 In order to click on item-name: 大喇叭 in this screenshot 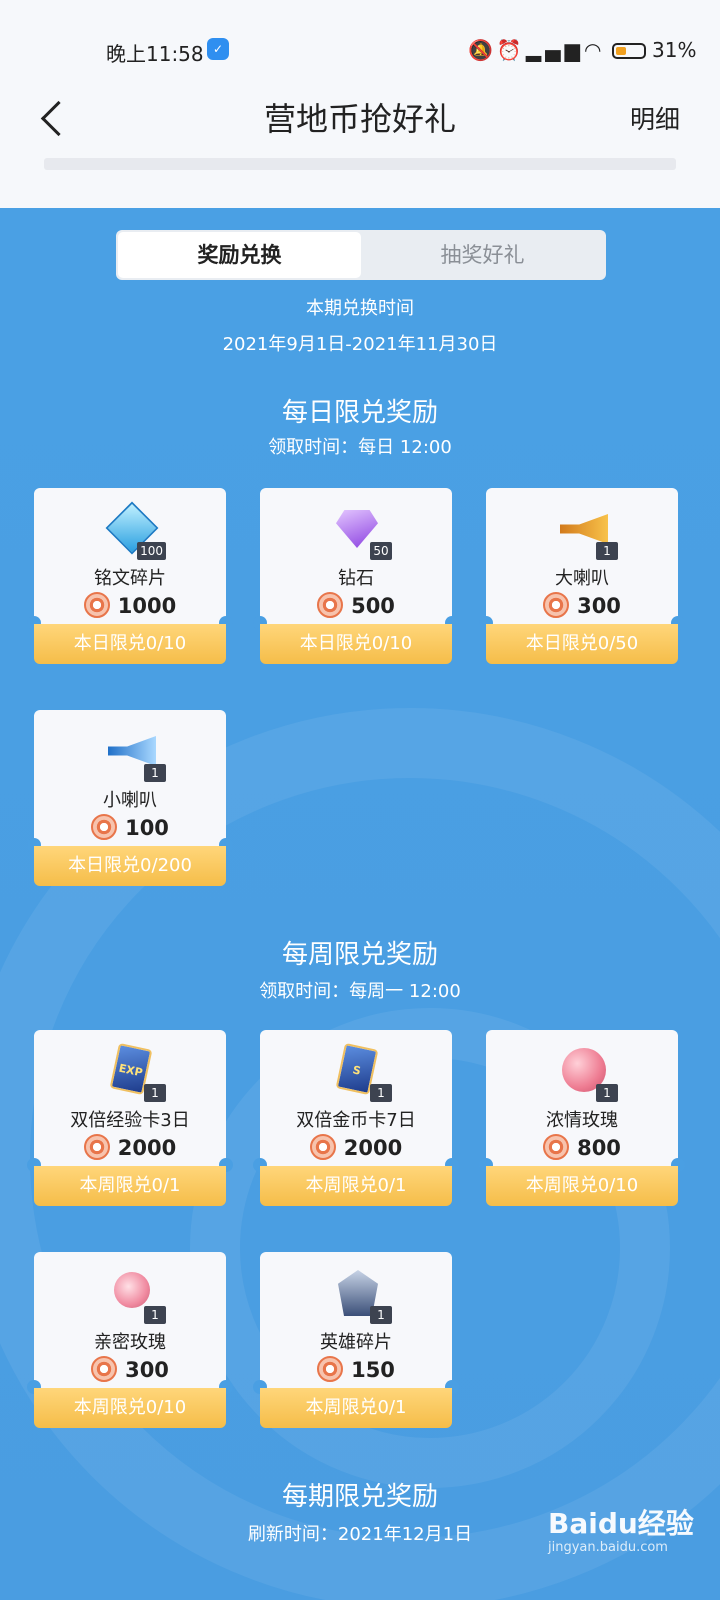, I will do `click(582, 578)`.